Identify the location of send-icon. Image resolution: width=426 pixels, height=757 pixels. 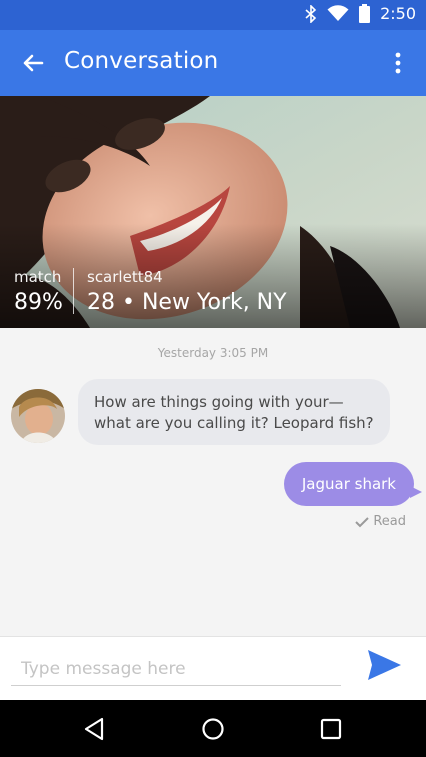
(384, 665).